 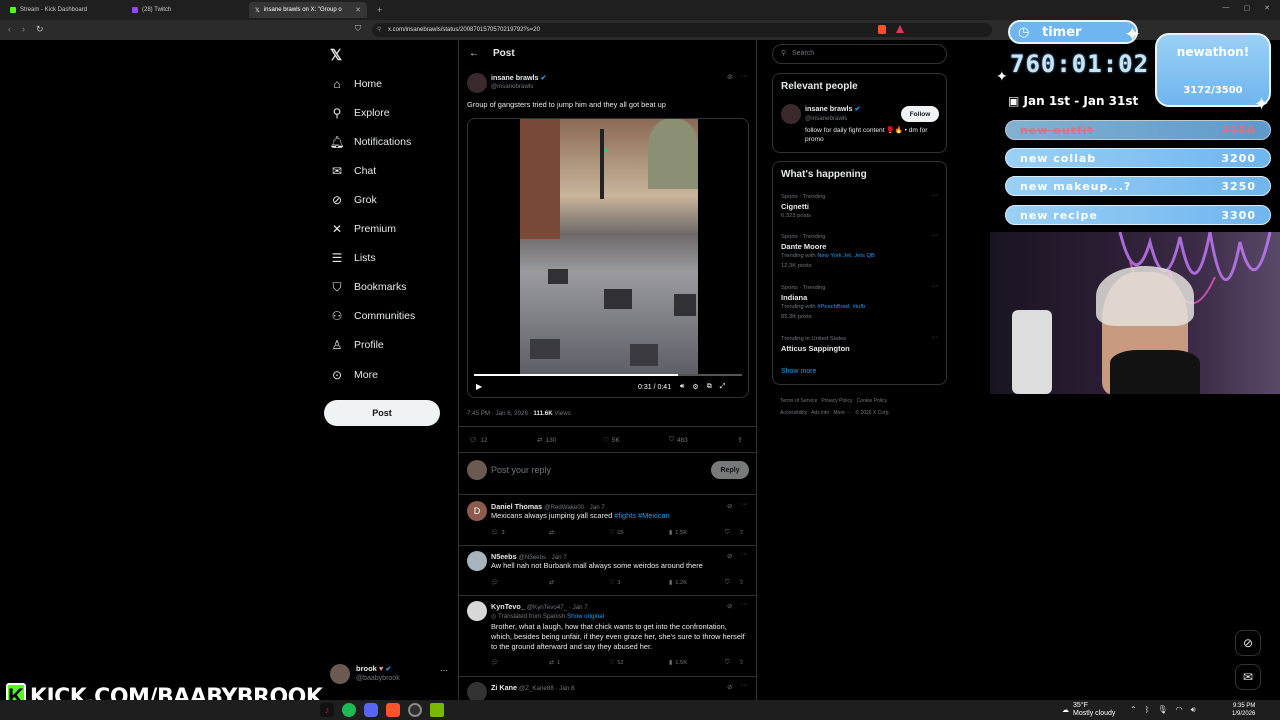 What do you see at coordinates (695, 387) in the screenshot?
I see `settings-icon: ⚙` at bounding box center [695, 387].